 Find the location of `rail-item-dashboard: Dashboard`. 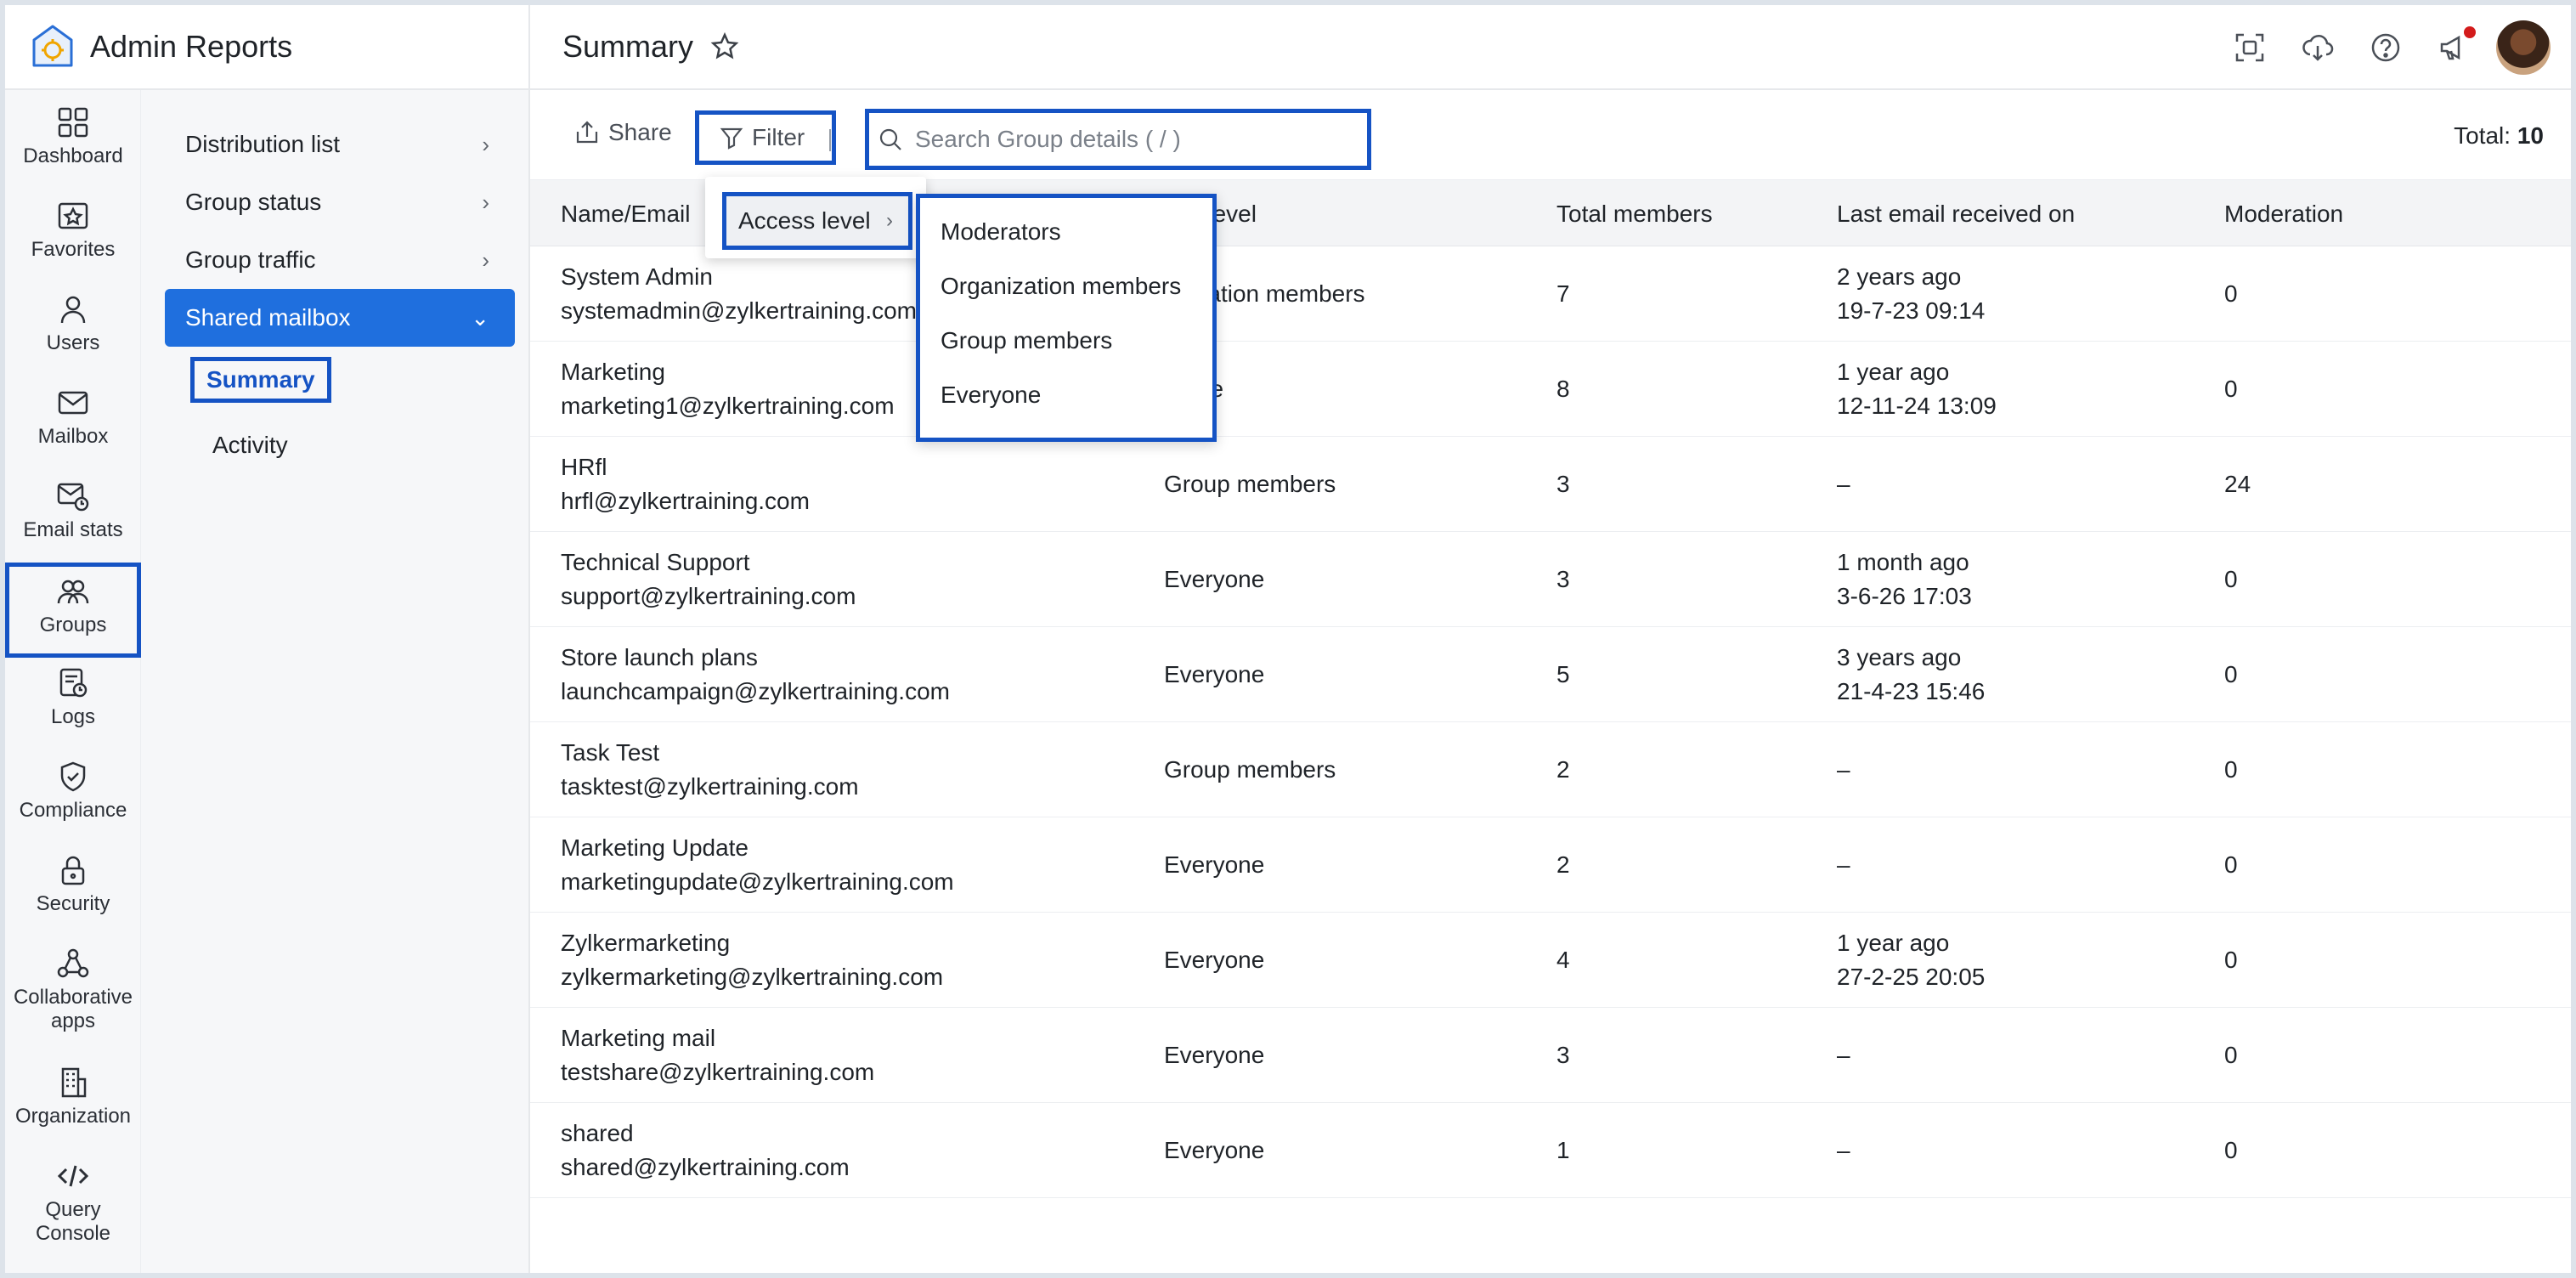

rail-item-dashboard: Dashboard is located at coordinates (73, 137).